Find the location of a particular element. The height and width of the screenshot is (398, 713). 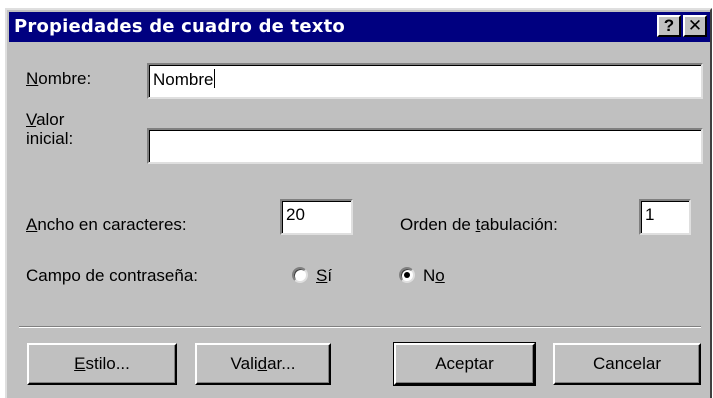

valor-inicial-label: Valor inicial: is located at coordinates (50, 129).